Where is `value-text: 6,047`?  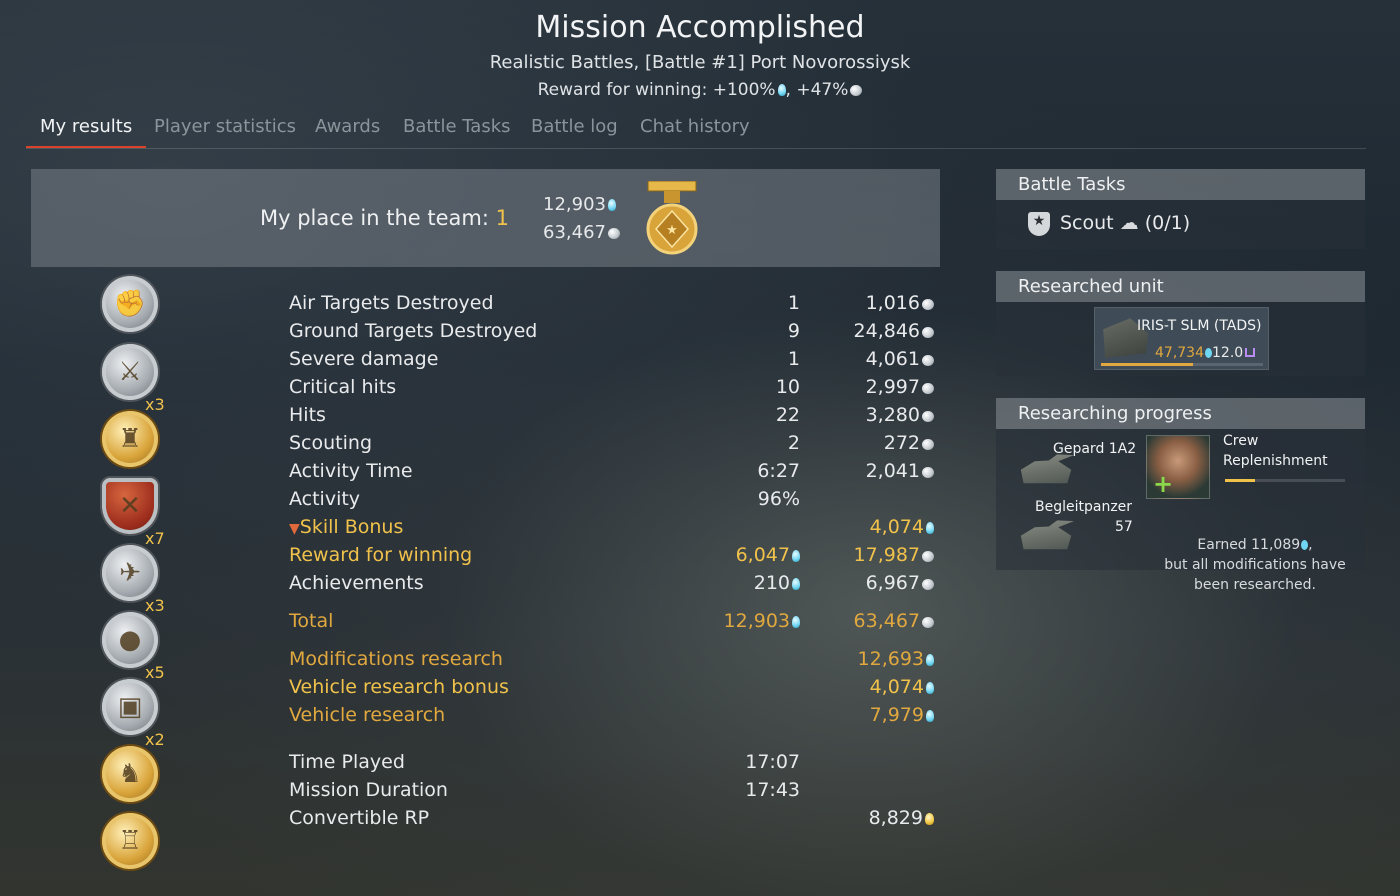 value-text: 6,047 is located at coordinates (762, 555).